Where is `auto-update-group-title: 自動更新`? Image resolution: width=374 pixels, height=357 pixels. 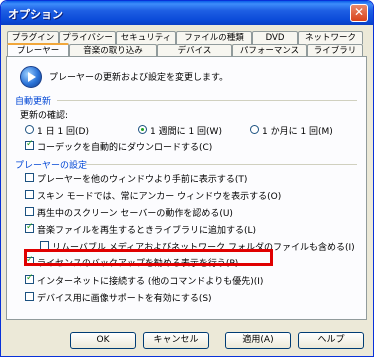 auto-update-group-title: 自動更新 is located at coordinates (33, 102).